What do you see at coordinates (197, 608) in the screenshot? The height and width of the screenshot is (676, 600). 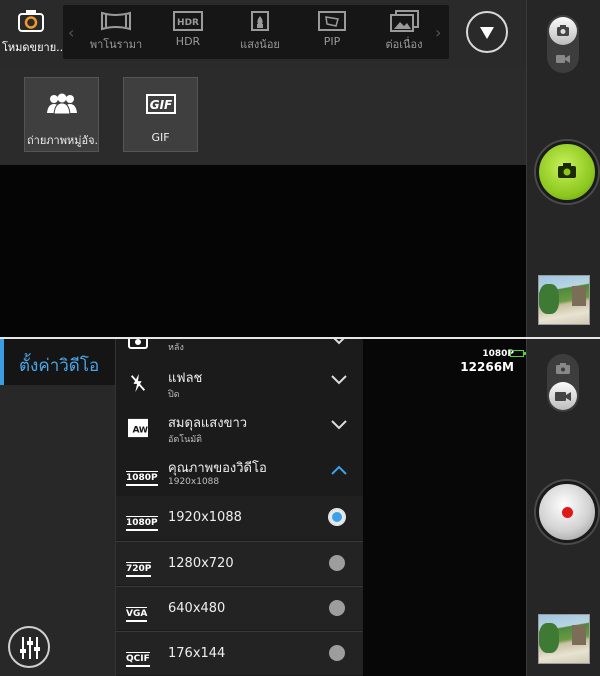 I see `option-label: 640x480` at bounding box center [197, 608].